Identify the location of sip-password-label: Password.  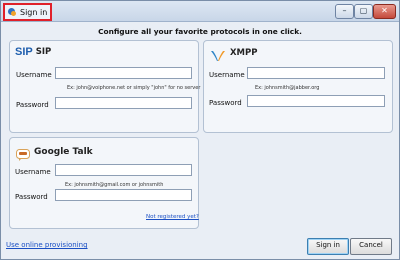
(32, 105).